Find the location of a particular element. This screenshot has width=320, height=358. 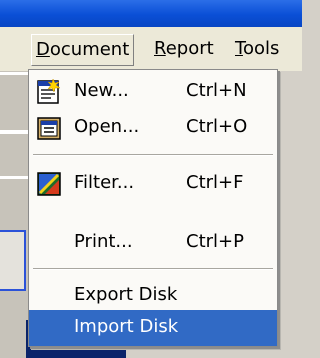

menu-item-export-disk-label: Export Disk is located at coordinates (126, 294).